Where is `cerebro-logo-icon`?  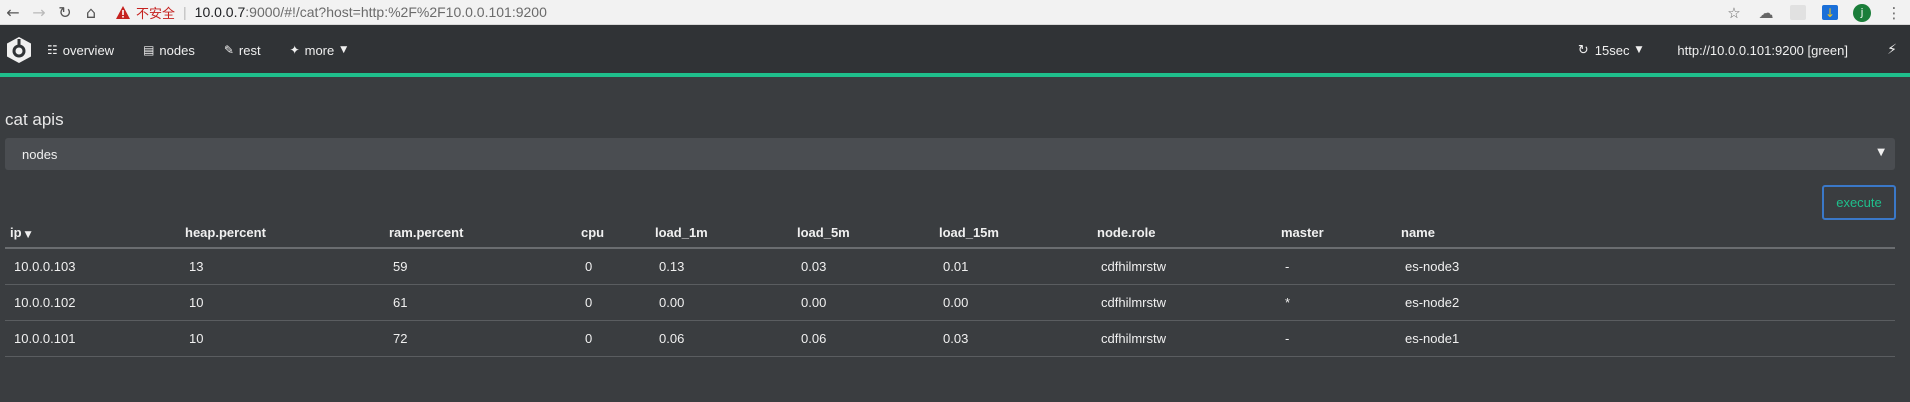
cerebro-logo-icon is located at coordinates (19, 50).